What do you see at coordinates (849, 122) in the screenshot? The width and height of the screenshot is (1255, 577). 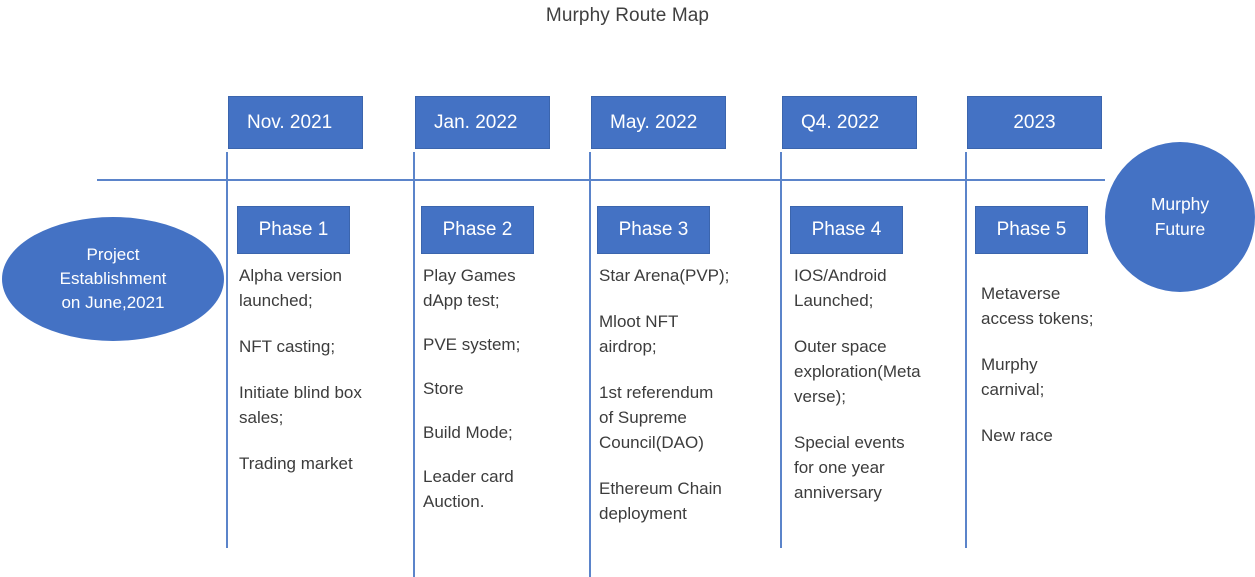 I see `date-box-4: Q4. 2022` at bounding box center [849, 122].